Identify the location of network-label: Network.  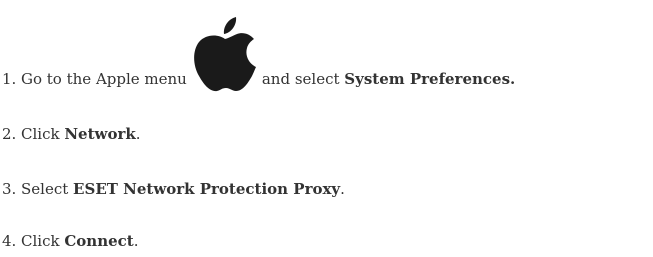
(100, 134).